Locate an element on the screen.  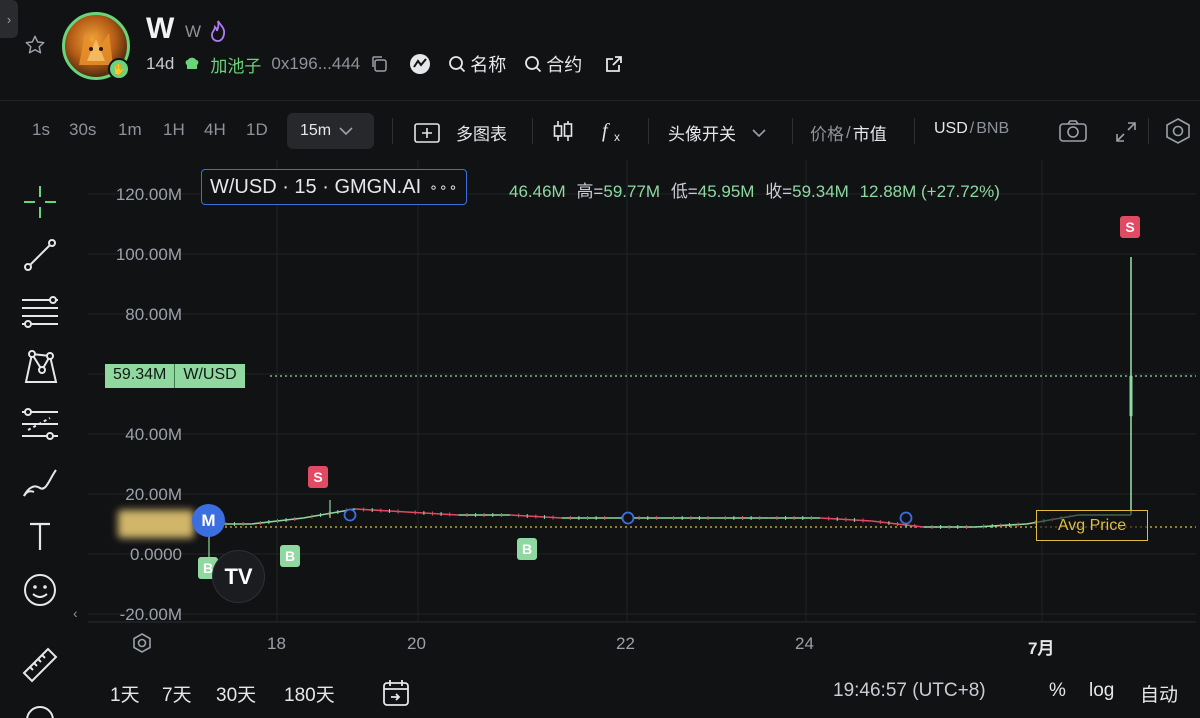
token-title: W is located at coordinates (160, 28).